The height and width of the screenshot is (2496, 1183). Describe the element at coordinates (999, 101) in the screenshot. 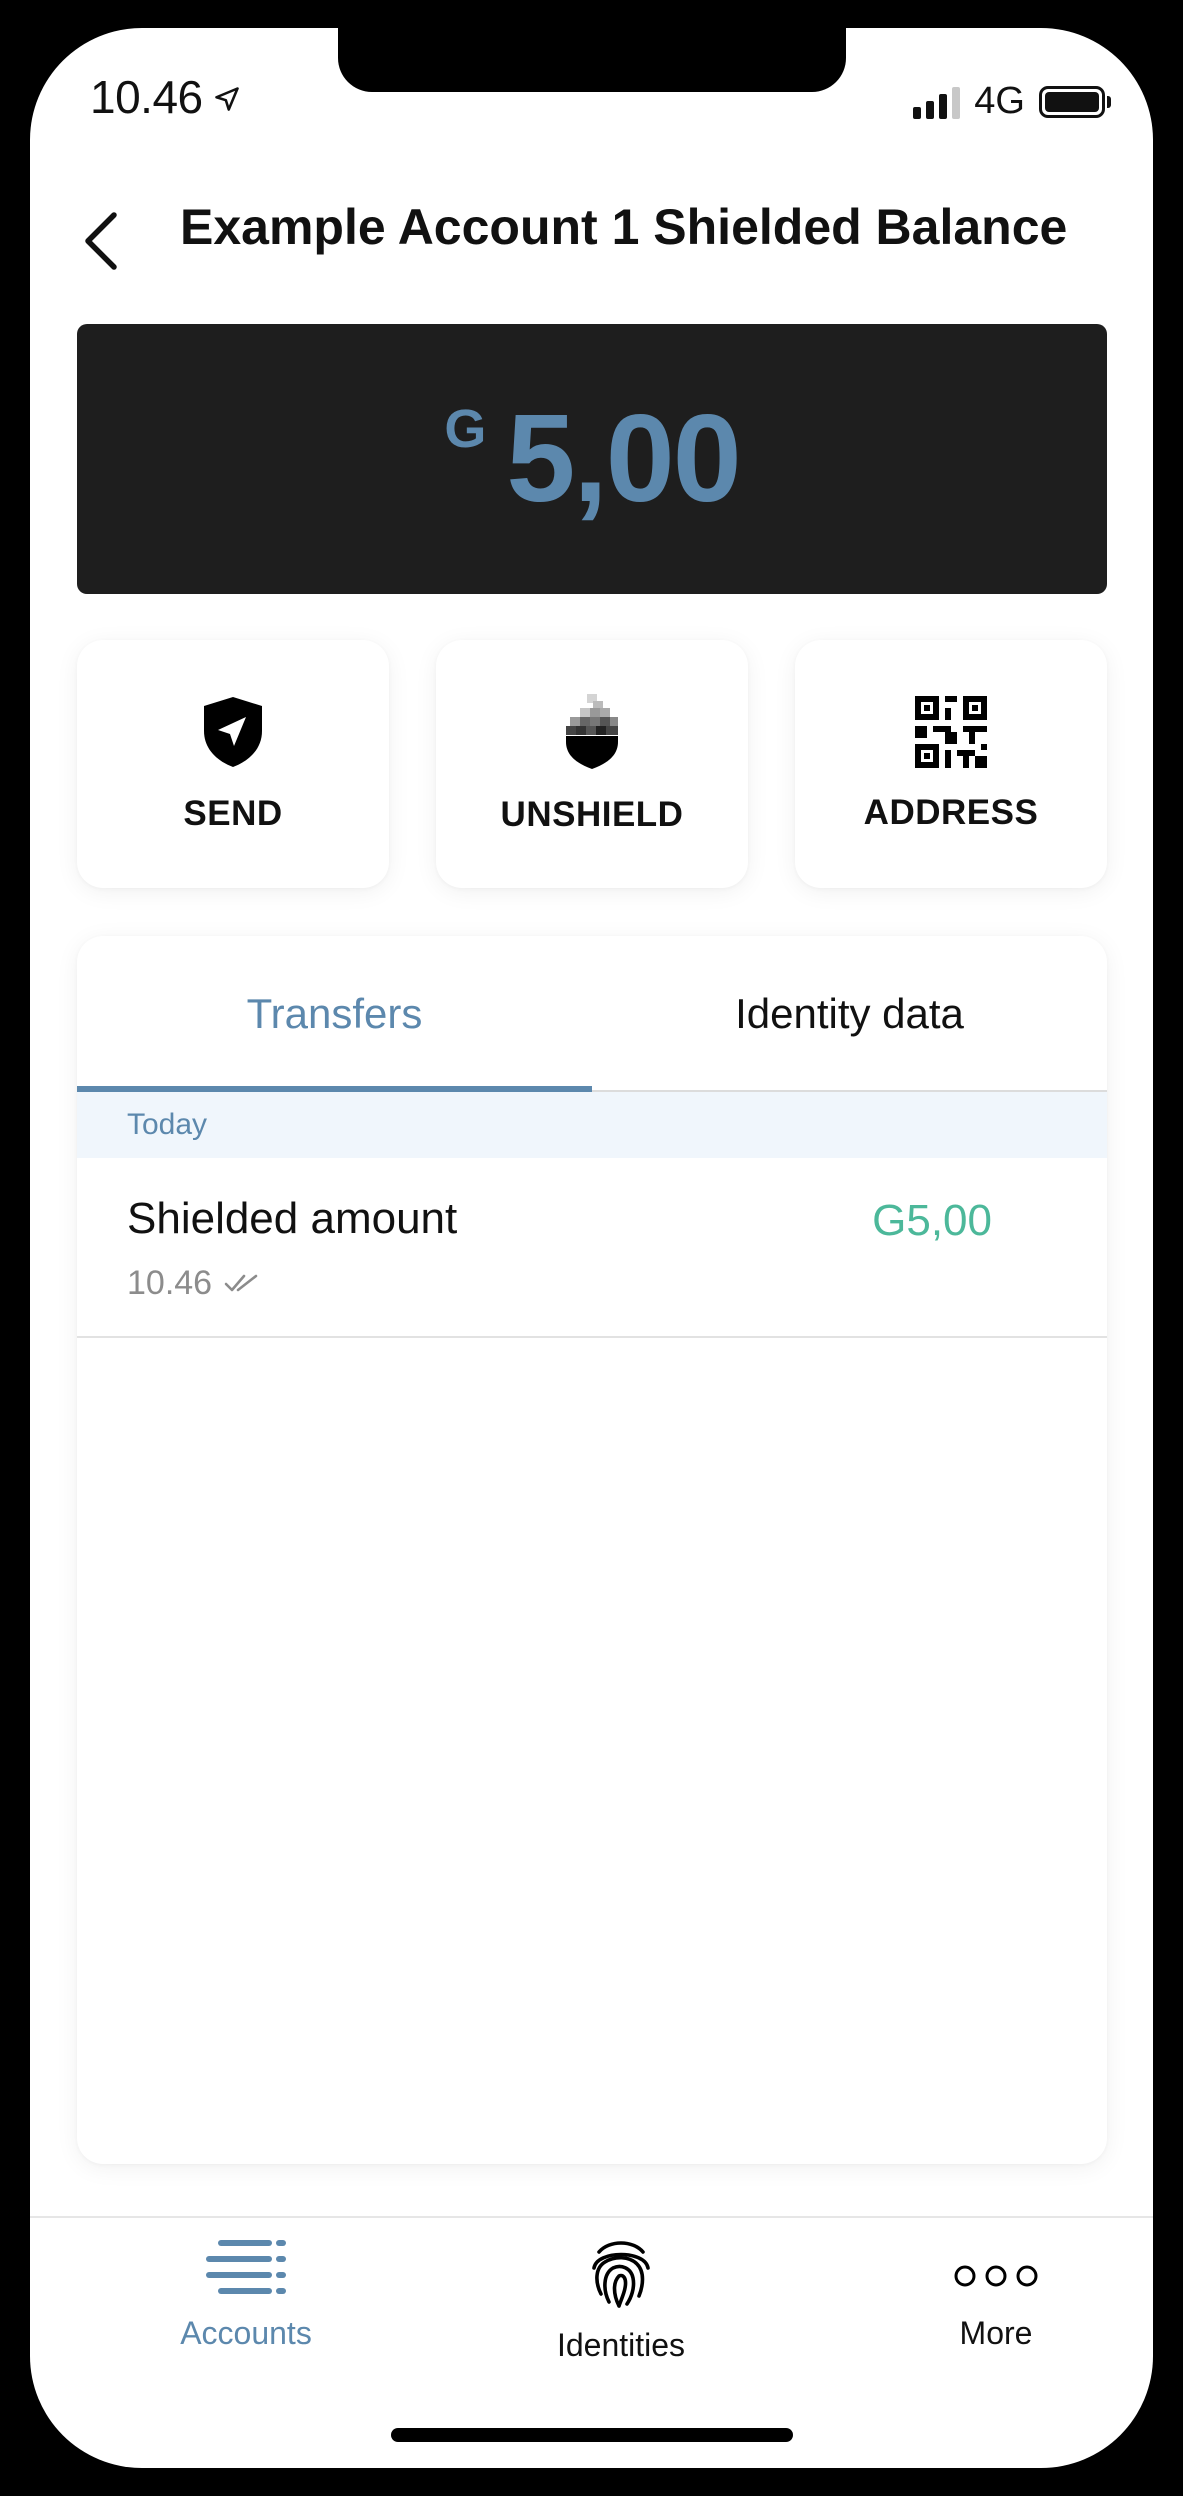

I see `network-type: 4G` at that location.